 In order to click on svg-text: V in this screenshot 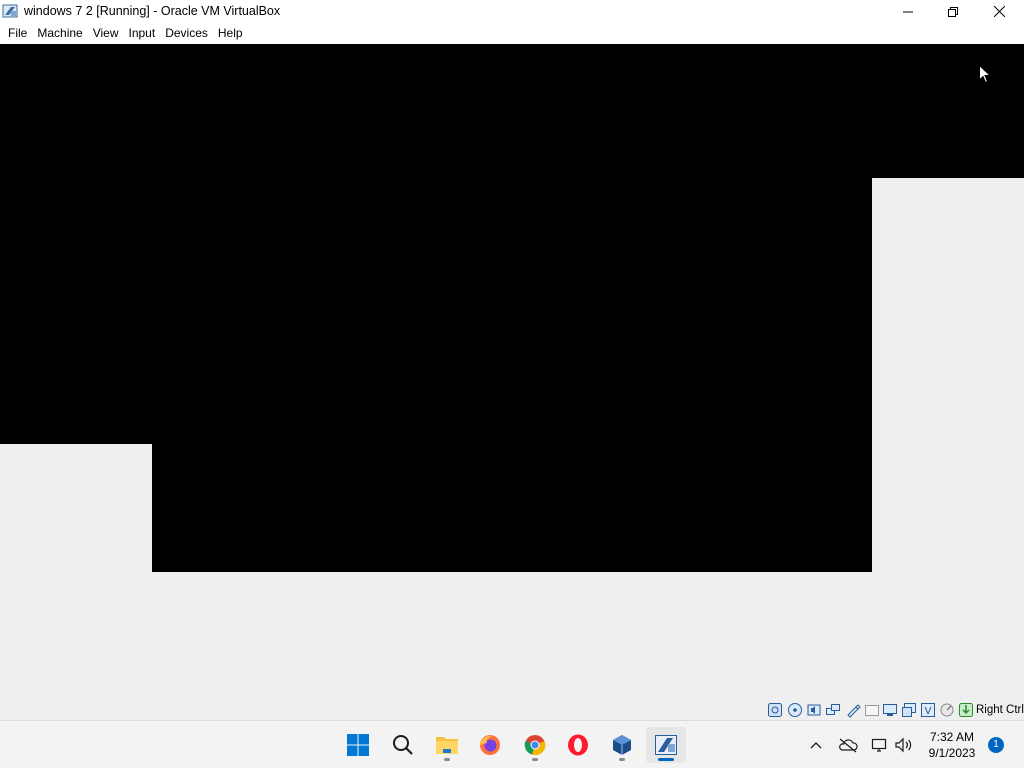, I will do `click(928, 711)`.